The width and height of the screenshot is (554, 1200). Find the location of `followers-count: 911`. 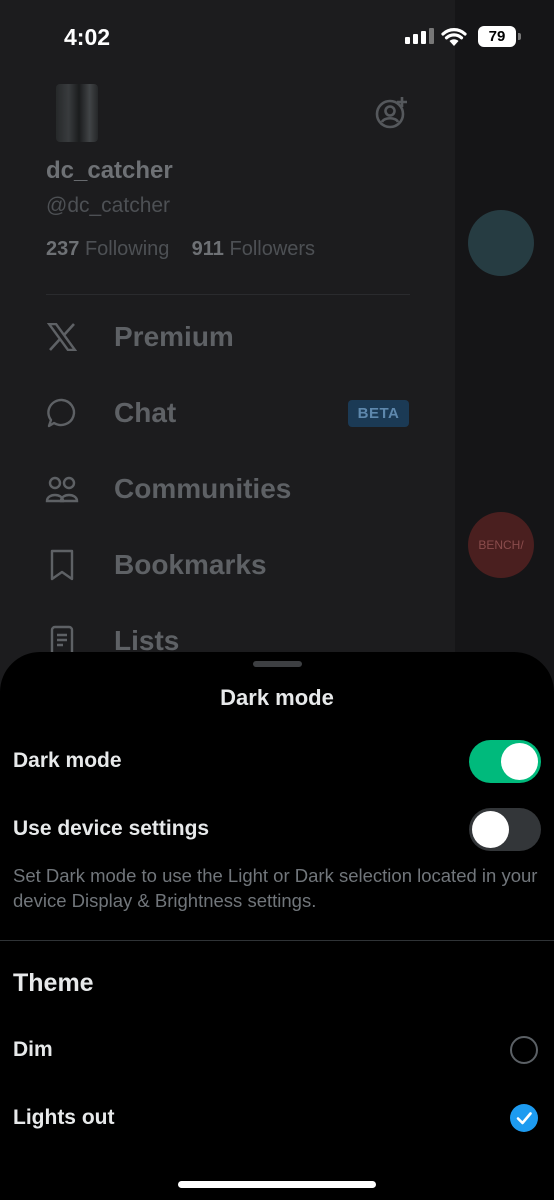

followers-count: 911 is located at coordinates (207, 249).